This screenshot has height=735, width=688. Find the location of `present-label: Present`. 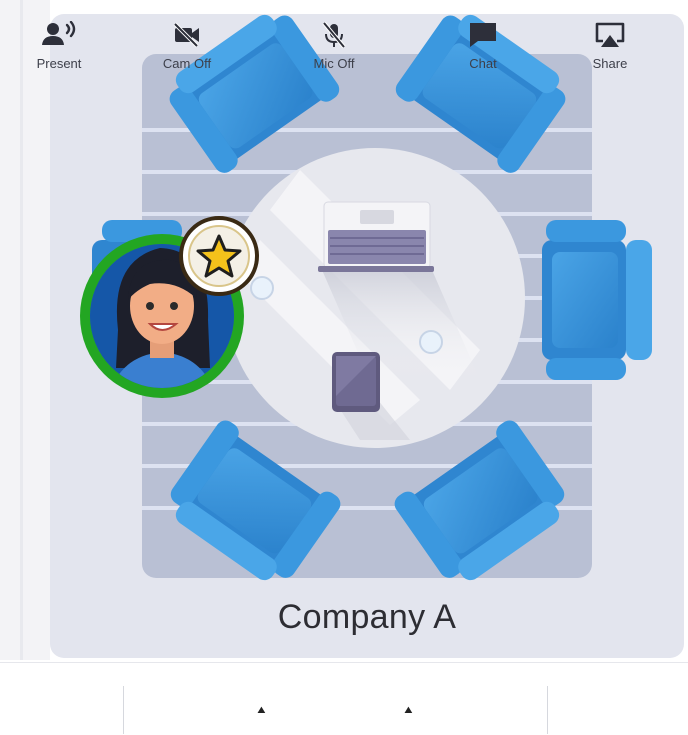

present-label: Present is located at coordinates (59, 63).